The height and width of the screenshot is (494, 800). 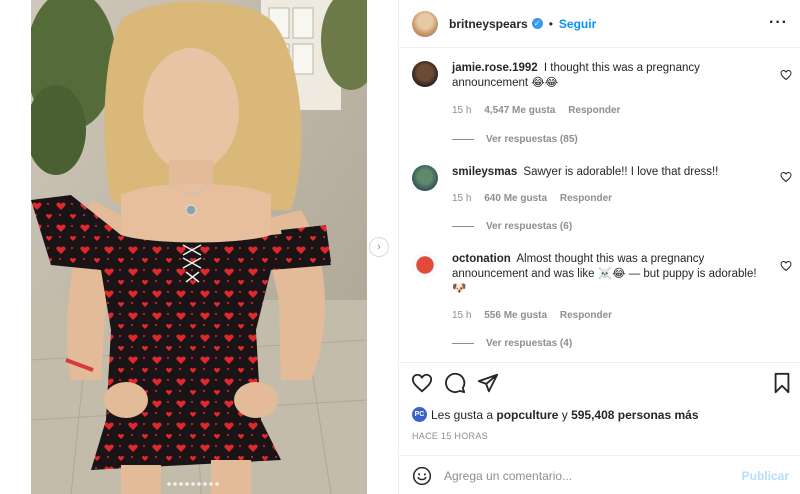 I want to click on publish-button: Publicar, so click(x=765, y=476).